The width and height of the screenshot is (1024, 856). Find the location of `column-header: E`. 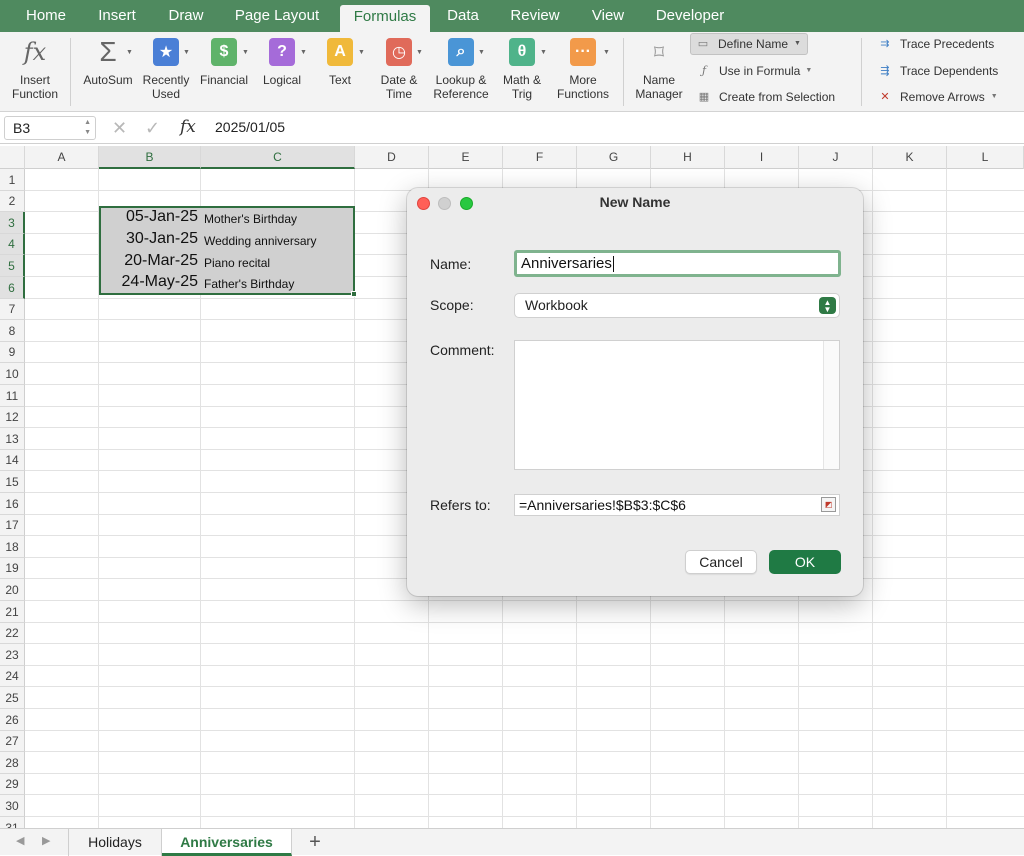

column-header: E is located at coordinates (466, 157).